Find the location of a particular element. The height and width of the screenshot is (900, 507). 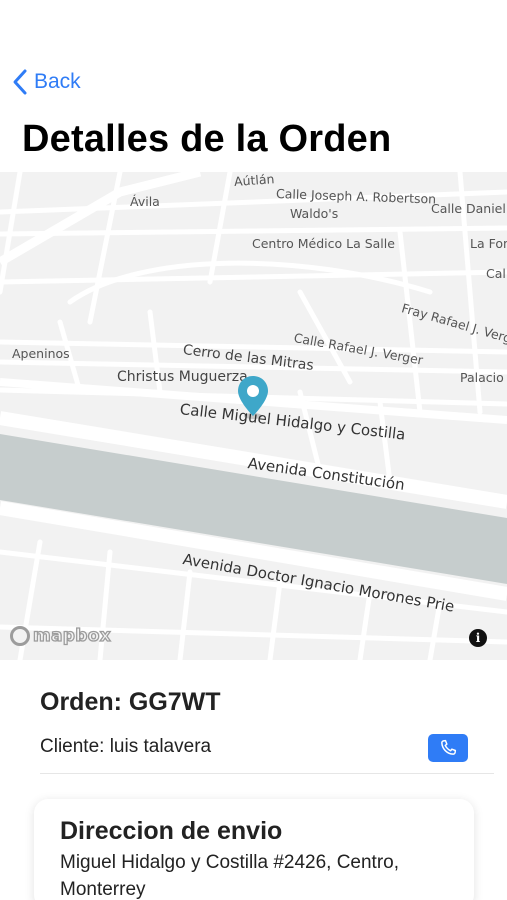

client-row: Cliente: luis talavera is located at coordinates (267, 754).